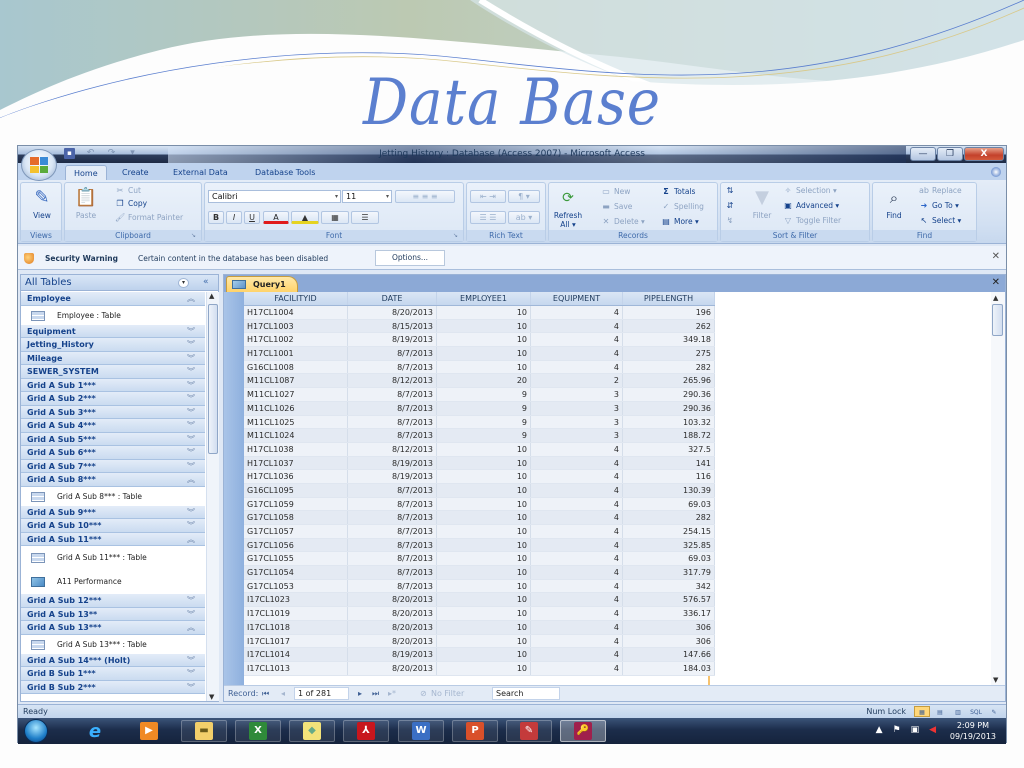 The image size is (1024, 768). I want to click on record-selector-column, so click(234, 489).